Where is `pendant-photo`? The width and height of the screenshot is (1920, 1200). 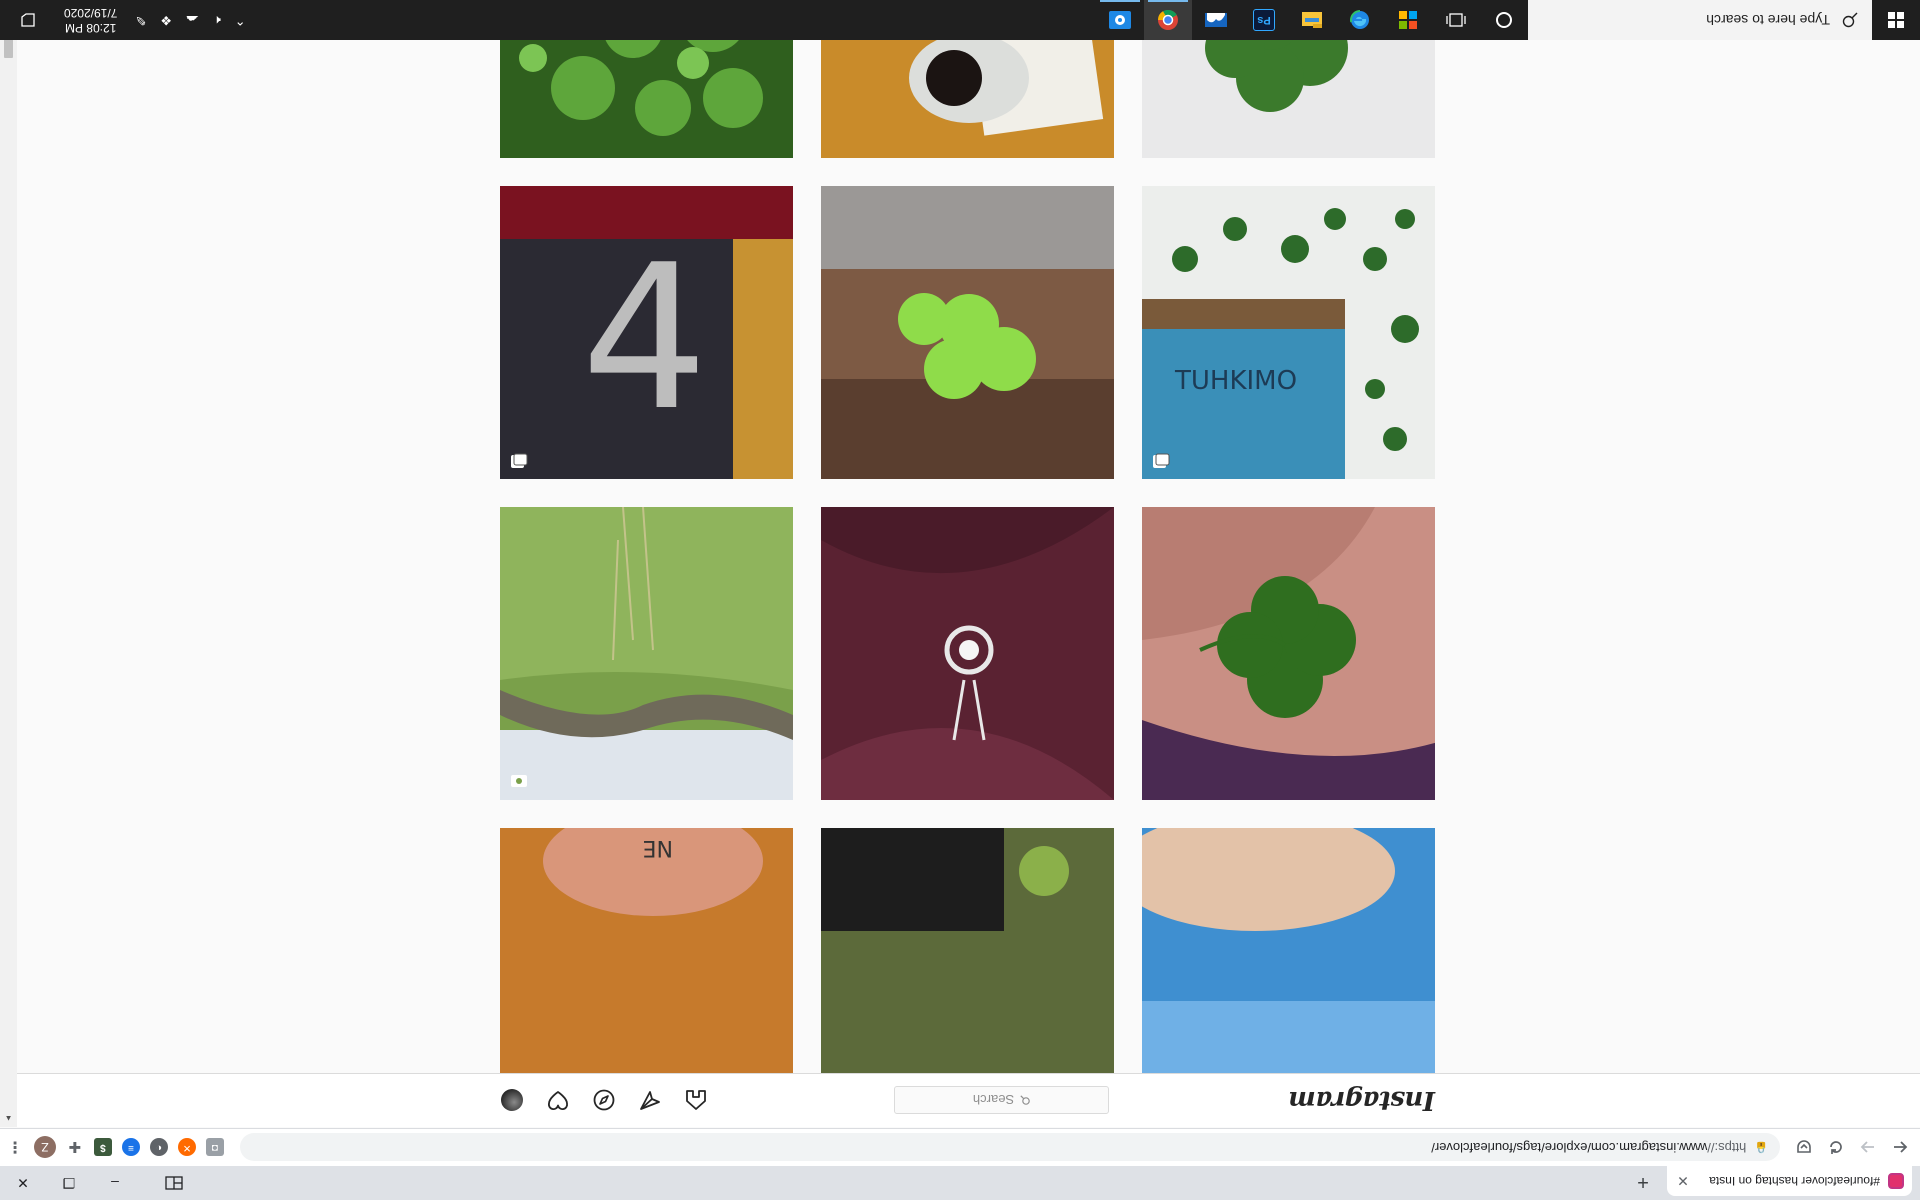
pendant-photo is located at coordinates (967, 653).